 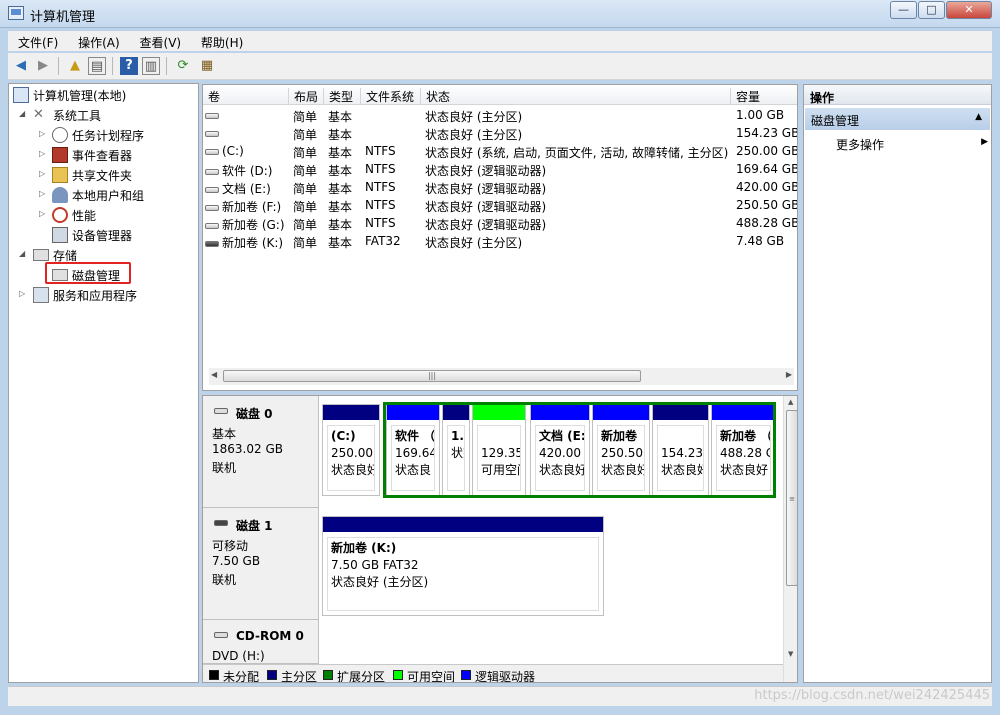 What do you see at coordinates (103, 135) in the screenshot?
I see `tree-item-task-scheduler: ▷ 任务计划程序` at bounding box center [103, 135].